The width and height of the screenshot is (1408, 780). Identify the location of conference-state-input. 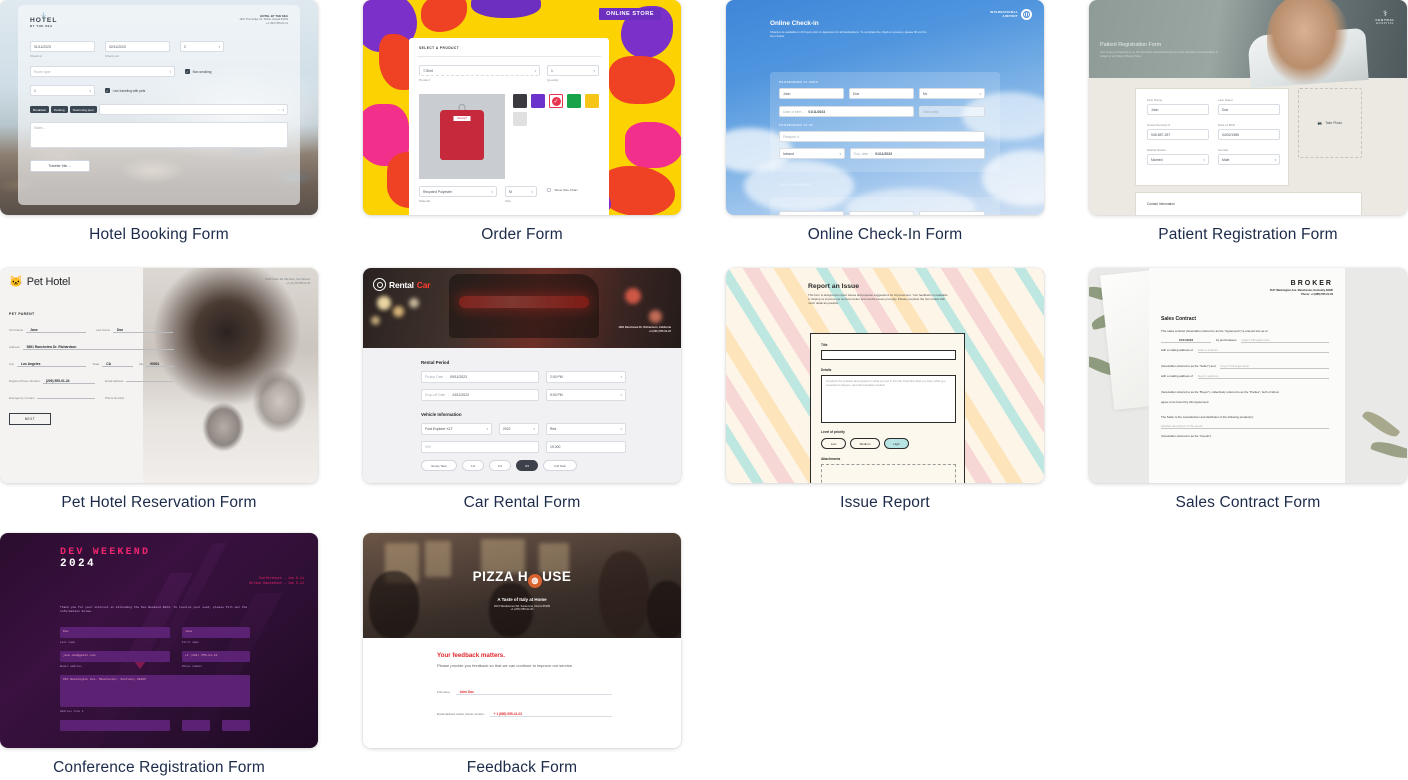
(196, 725).